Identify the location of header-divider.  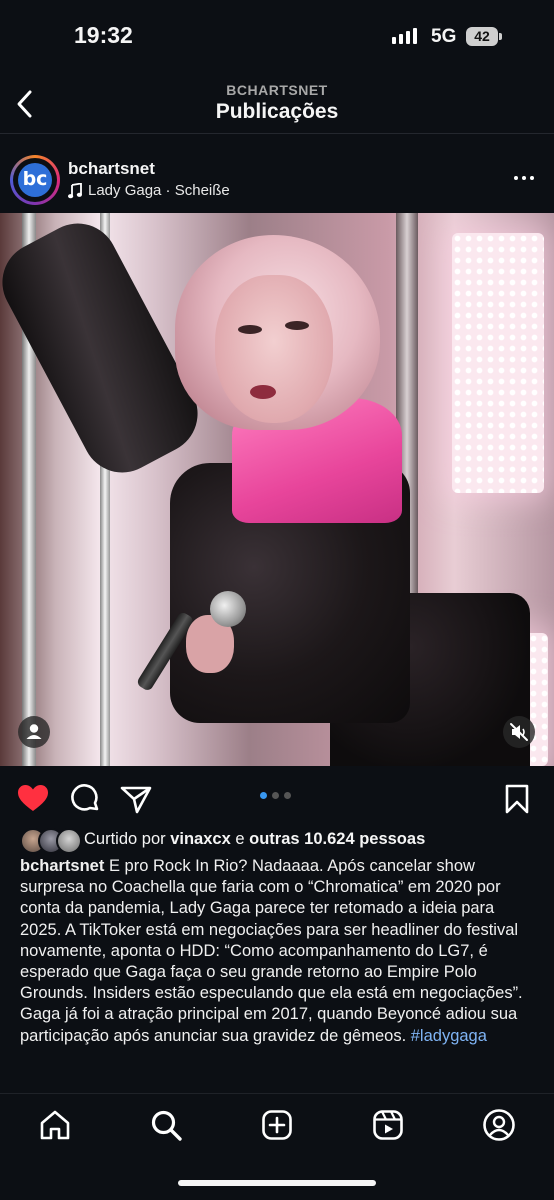
(277, 133).